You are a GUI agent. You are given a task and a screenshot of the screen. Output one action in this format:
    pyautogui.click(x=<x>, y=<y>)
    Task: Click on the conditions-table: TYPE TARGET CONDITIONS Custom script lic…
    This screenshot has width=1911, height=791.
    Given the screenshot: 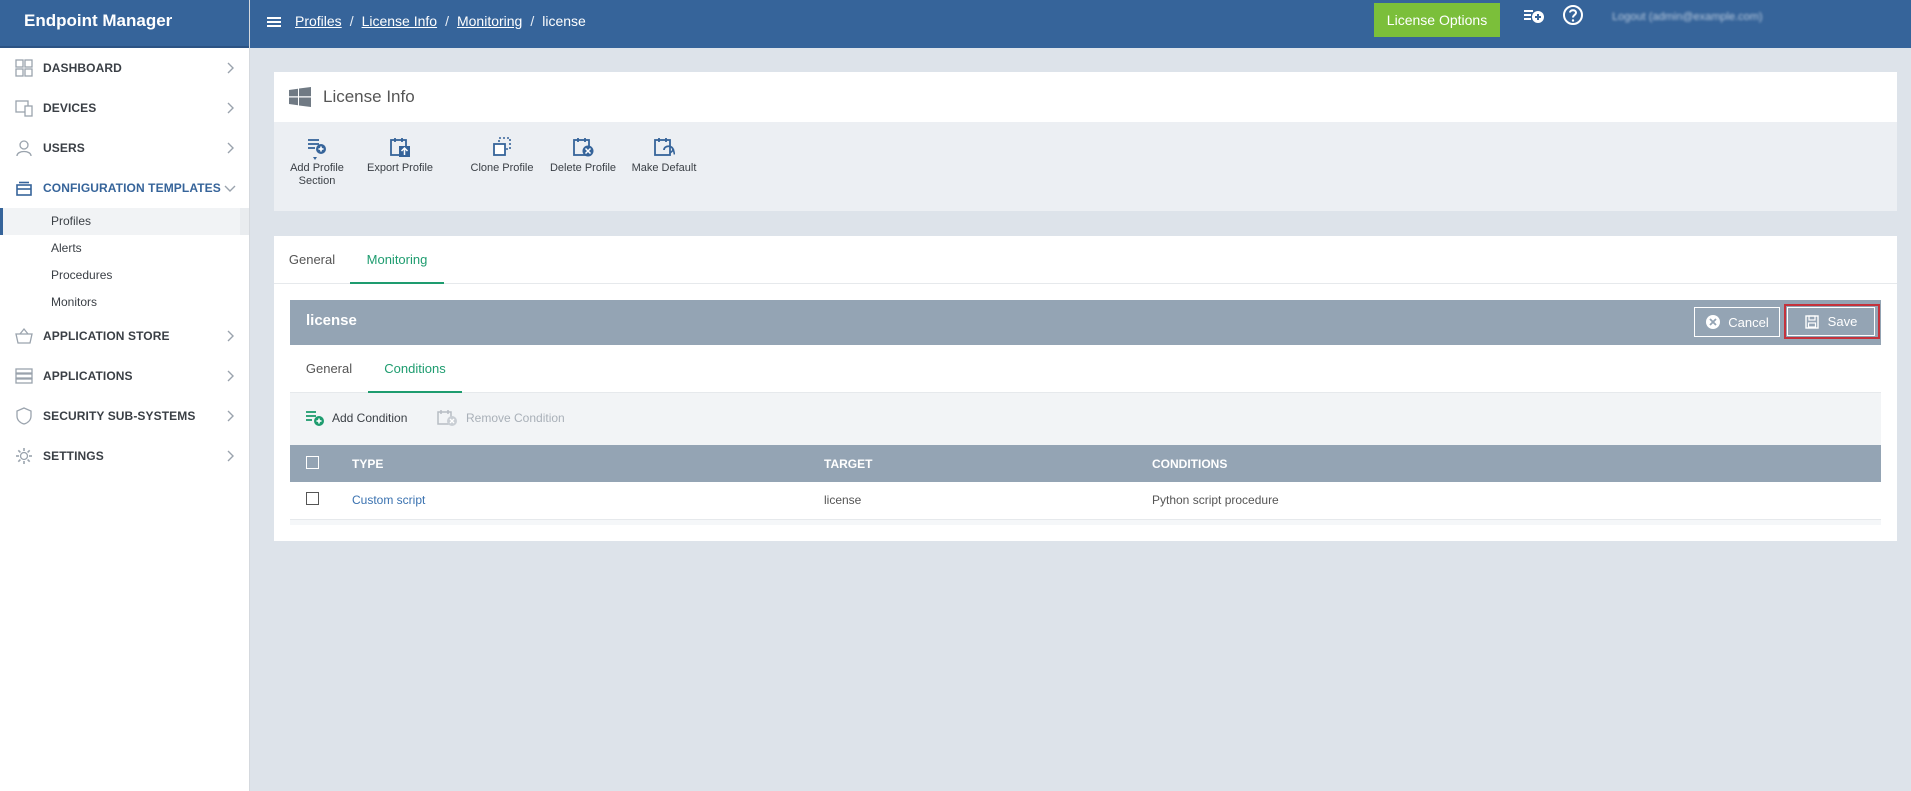 What is the action you would take?
    pyautogui.click(x=1085, y=482)
    